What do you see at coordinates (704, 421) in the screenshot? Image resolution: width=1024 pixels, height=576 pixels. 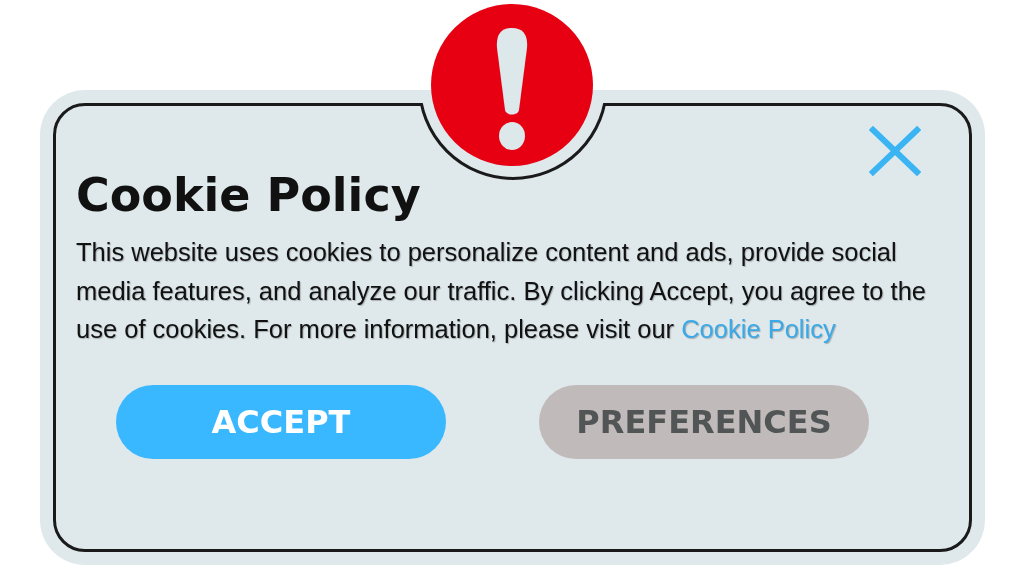 I see `preferences-button: PREFERENCES` at bounding box center [704, 421].